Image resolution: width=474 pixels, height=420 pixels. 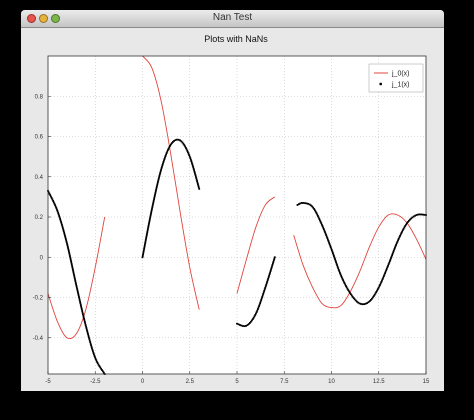 What do you see at coordinates (39, 218) in the screenshot?
I see `y-tick-label: 0.2` at bounding box center [39, 218].